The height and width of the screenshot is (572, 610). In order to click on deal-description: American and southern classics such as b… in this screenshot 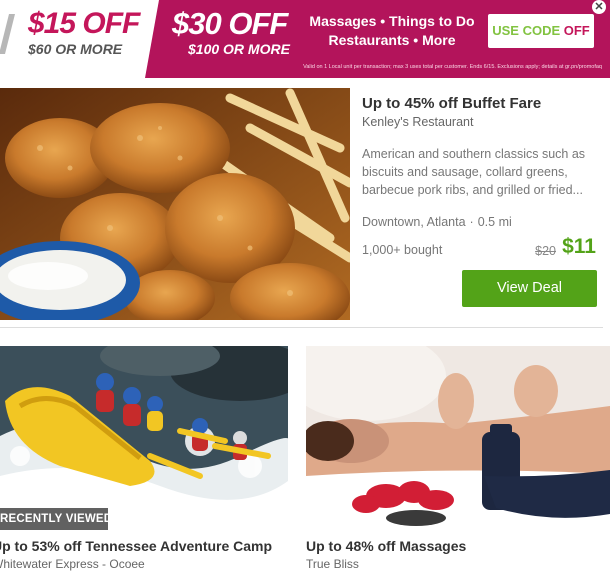, I will do `click(474, 172)`.